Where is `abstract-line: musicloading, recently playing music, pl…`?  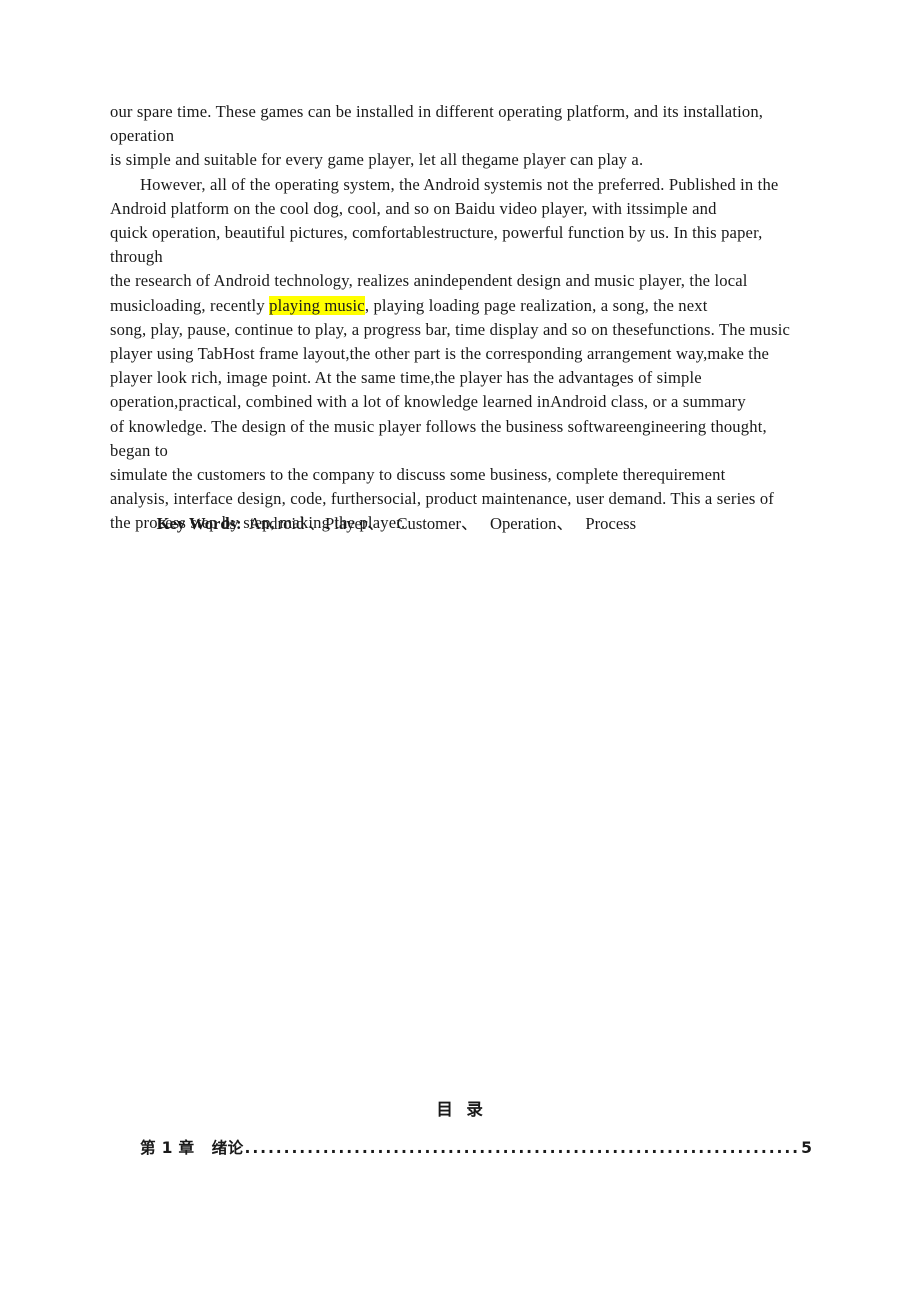 abstract-line: musicloading, recently playing music, pl… is located at coordinates (460, 306).